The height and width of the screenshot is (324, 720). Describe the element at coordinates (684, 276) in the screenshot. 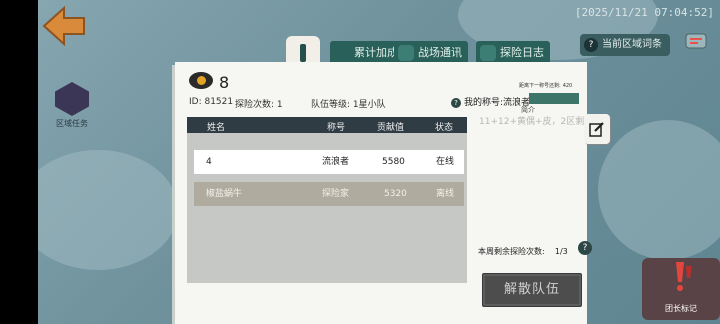

I see `leader-mark-icon` at that location.